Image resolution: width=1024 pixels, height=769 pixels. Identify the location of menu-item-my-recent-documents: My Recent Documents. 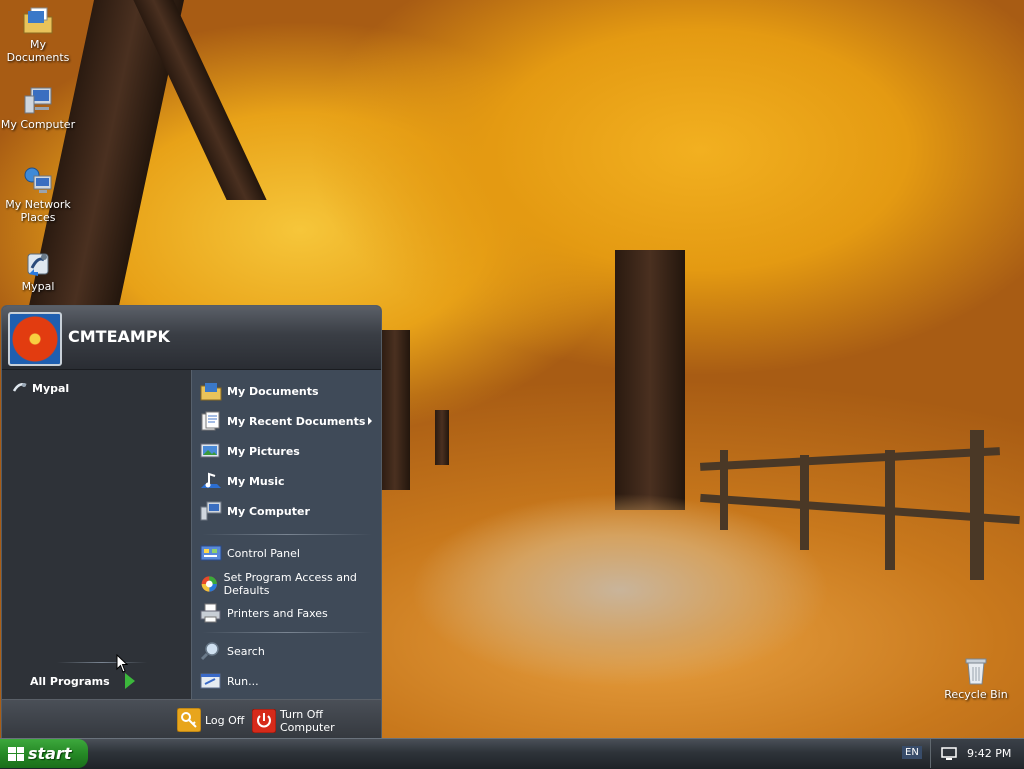
(289, 421).